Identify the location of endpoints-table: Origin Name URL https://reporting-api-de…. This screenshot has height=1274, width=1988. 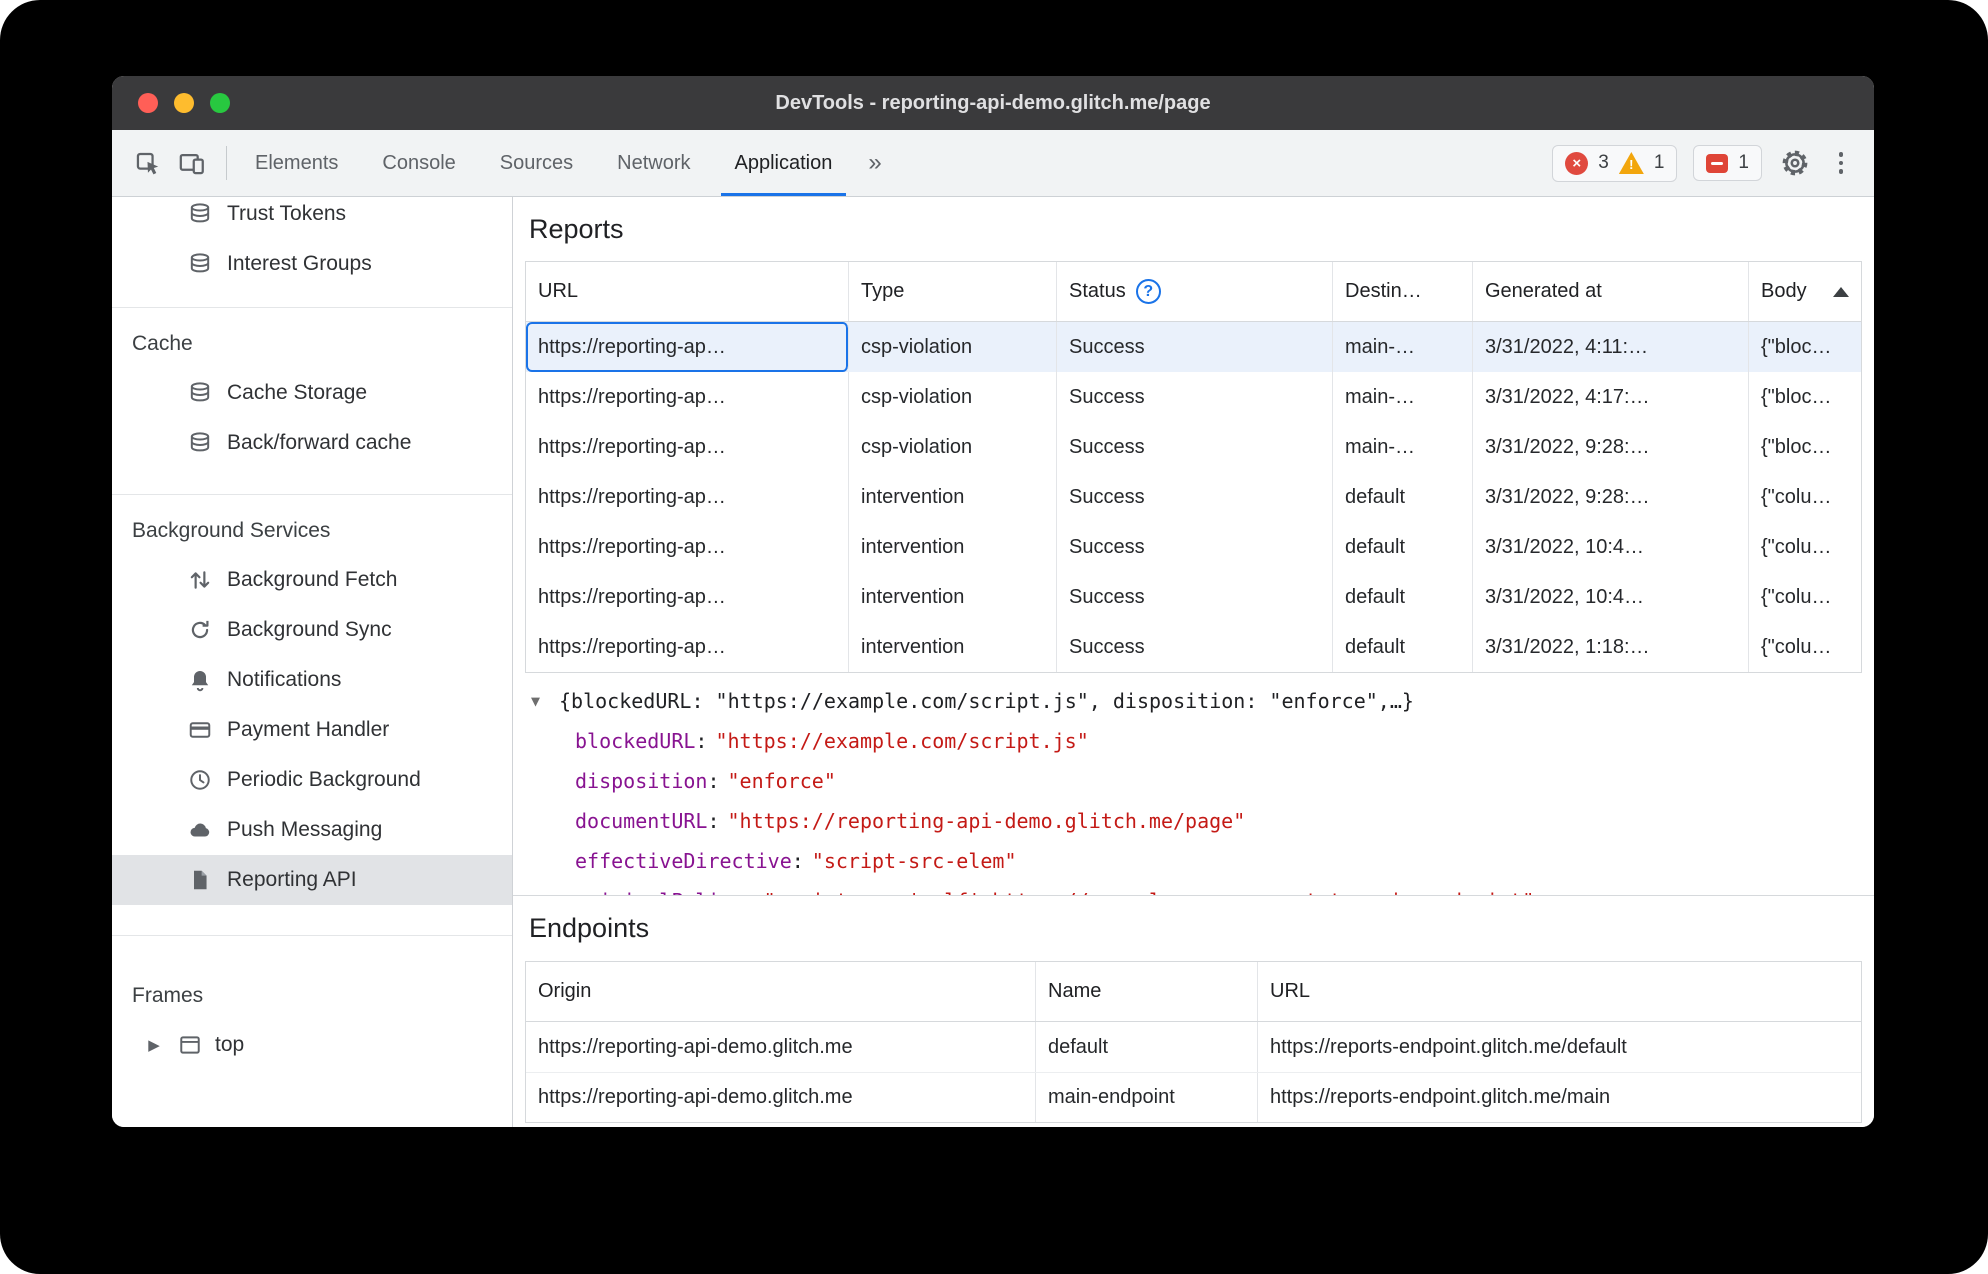
(1193, 1042).